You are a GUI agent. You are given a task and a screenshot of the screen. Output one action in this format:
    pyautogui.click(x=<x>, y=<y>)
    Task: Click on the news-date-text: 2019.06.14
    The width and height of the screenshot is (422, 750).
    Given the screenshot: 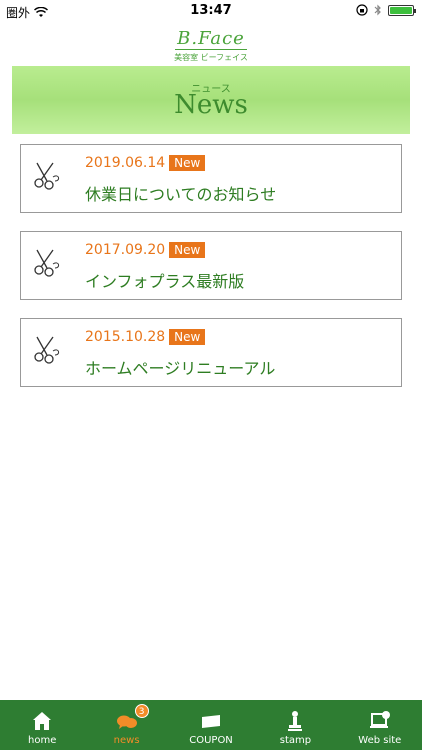 What is the action you would take?
    pyautogui.click(x=125, y=163)
    